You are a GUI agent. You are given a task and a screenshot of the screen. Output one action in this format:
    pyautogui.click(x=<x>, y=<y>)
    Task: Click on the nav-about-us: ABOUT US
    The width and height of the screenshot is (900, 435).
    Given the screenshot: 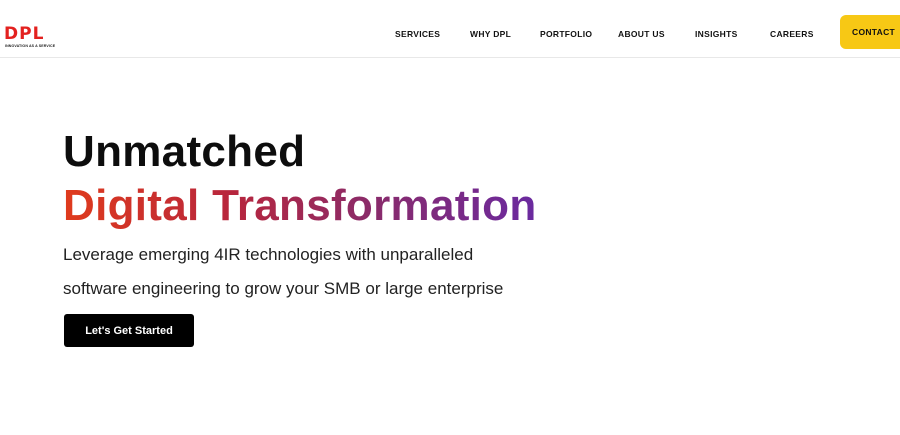 What is the action you would take?
    pyautogui.click(x=641, y=34)
    